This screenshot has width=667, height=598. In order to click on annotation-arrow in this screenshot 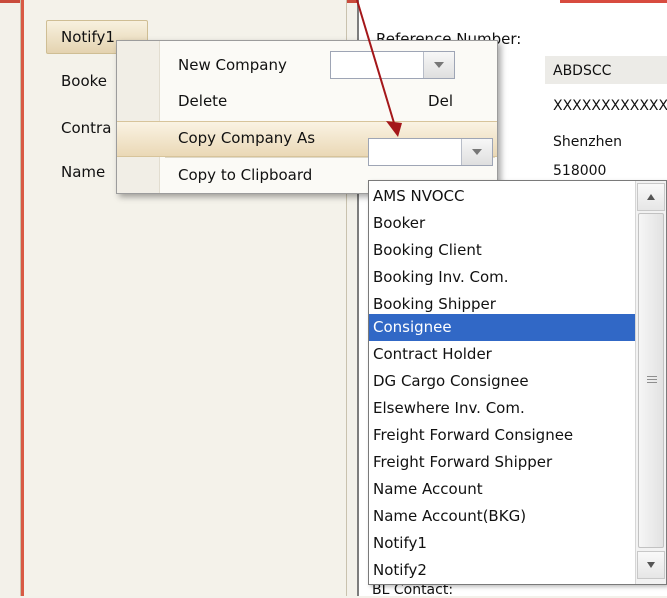, I will do `click(379, 68)`.